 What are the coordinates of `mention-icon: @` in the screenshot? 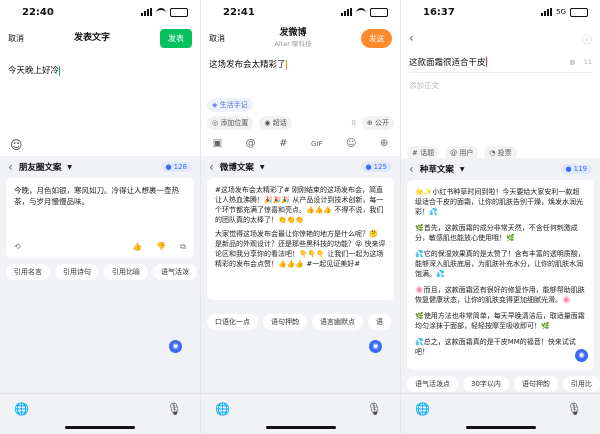 It's located at (251, 143).